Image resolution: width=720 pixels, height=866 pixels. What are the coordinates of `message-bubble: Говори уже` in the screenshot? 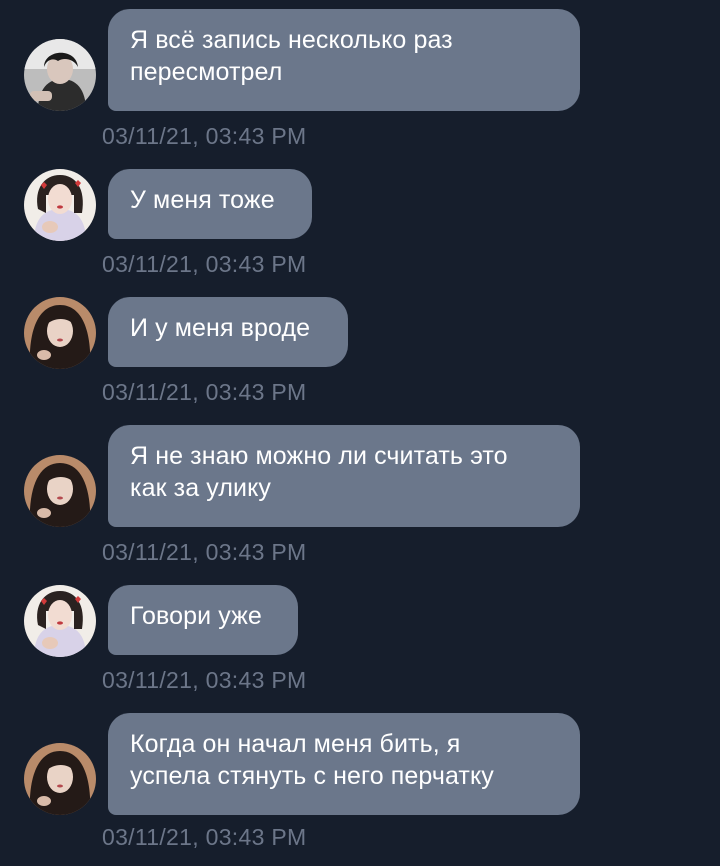 It's located at (203, 620).